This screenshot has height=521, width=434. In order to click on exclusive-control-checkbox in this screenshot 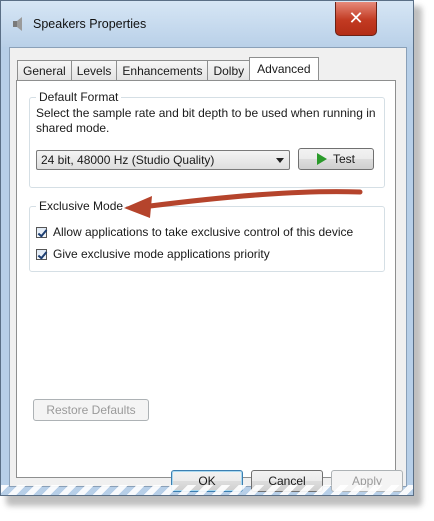, I will do `click(41, 232)`.